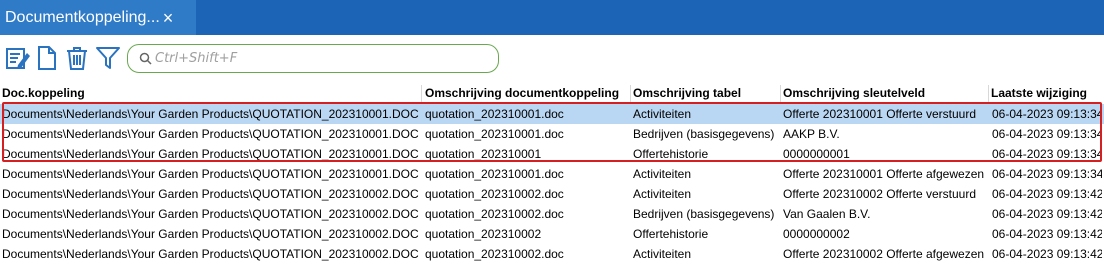 The image size is (1104, 269). What do you see at coordinates (77, 58) in the screenshot?
I see `delete-icon` at bounding box center [77, 58].